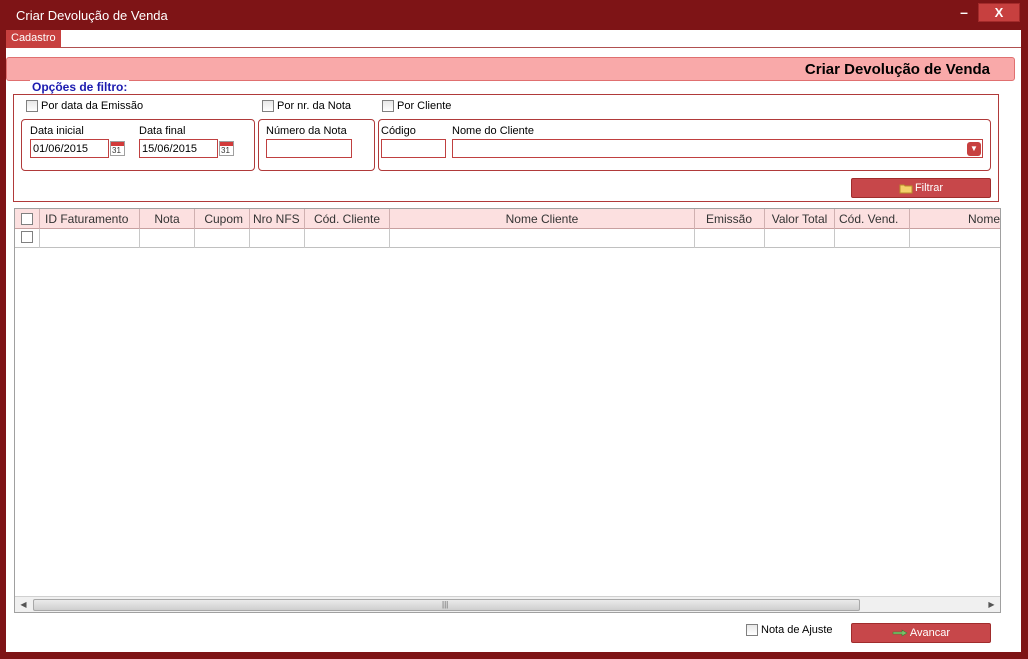  I want to click on scrollbar-thumb: |||, so click(446, 605).